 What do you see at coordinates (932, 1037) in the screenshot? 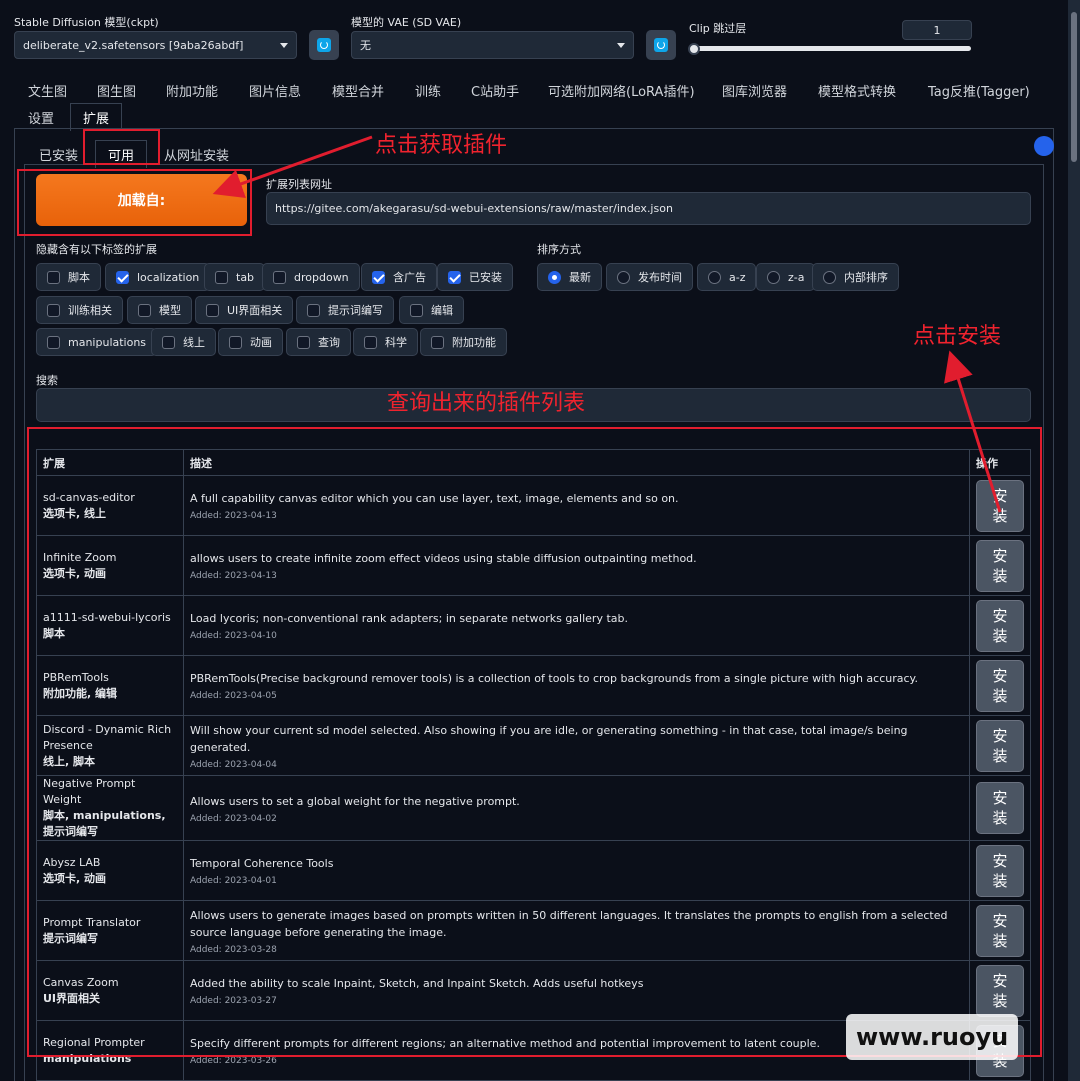
I see `watermark: www.ruoyu` at bounding box center [932, 1037].